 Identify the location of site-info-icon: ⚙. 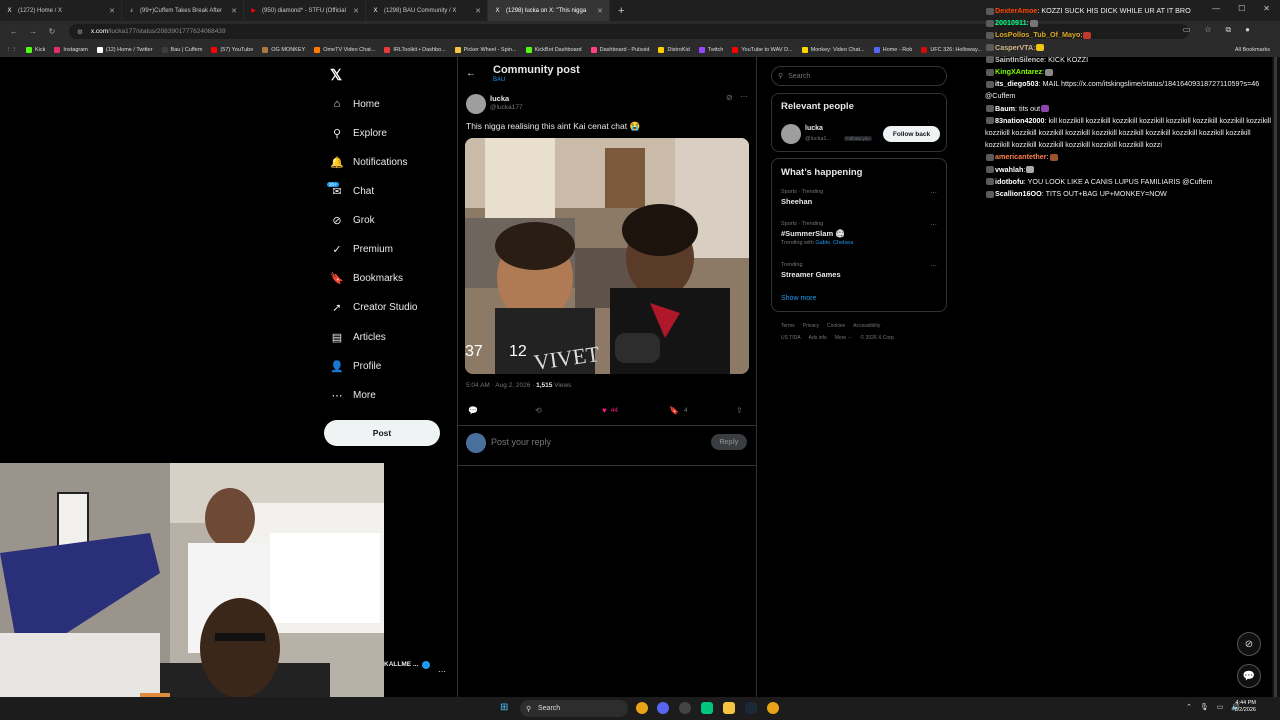
(80, 32).